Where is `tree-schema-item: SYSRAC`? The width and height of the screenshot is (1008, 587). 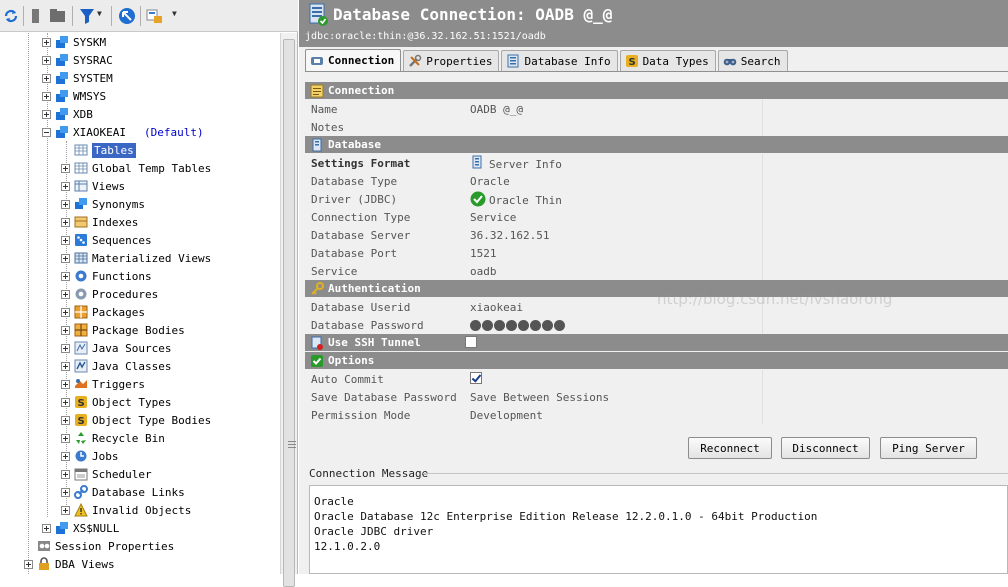 tree-schema-item: SYSRAC is located at coordinates (77, 60).